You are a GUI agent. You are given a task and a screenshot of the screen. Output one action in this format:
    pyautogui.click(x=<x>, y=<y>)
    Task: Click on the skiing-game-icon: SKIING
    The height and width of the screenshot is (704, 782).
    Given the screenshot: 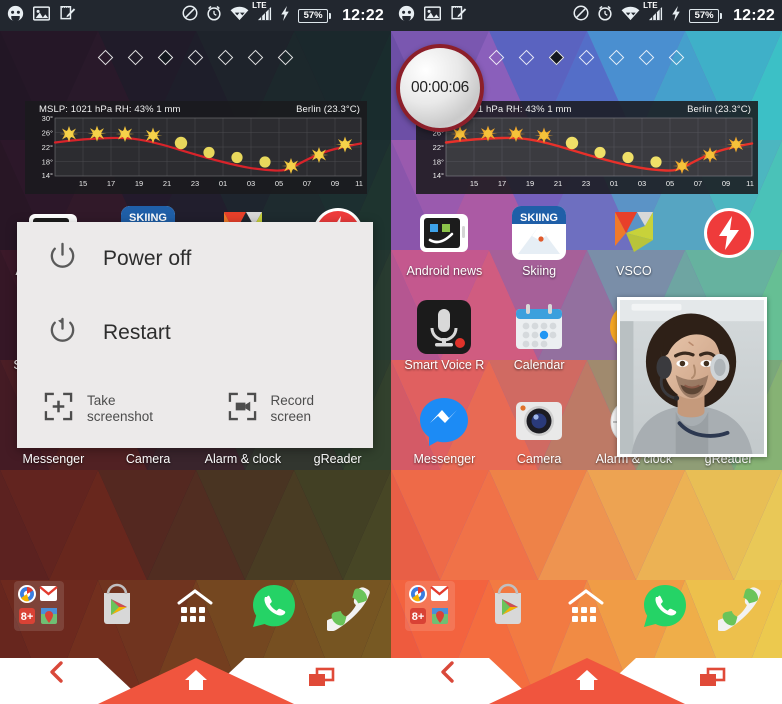 What is the action you would take?
    pyautogui.click(x=539, y=233)
    